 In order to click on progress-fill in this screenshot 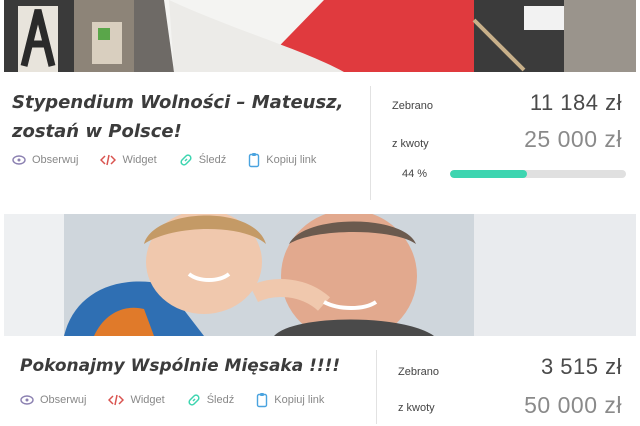, I will do `click(489, 174)`.